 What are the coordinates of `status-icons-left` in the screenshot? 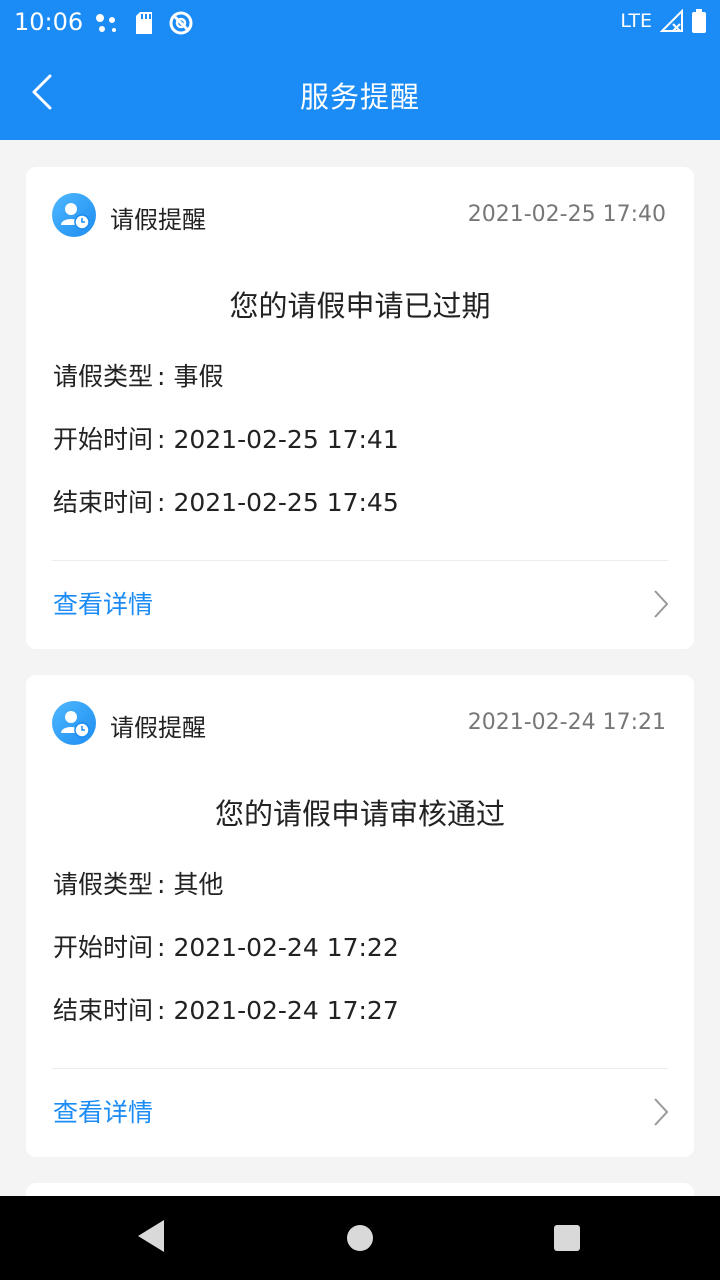 It's located at (144, 23).